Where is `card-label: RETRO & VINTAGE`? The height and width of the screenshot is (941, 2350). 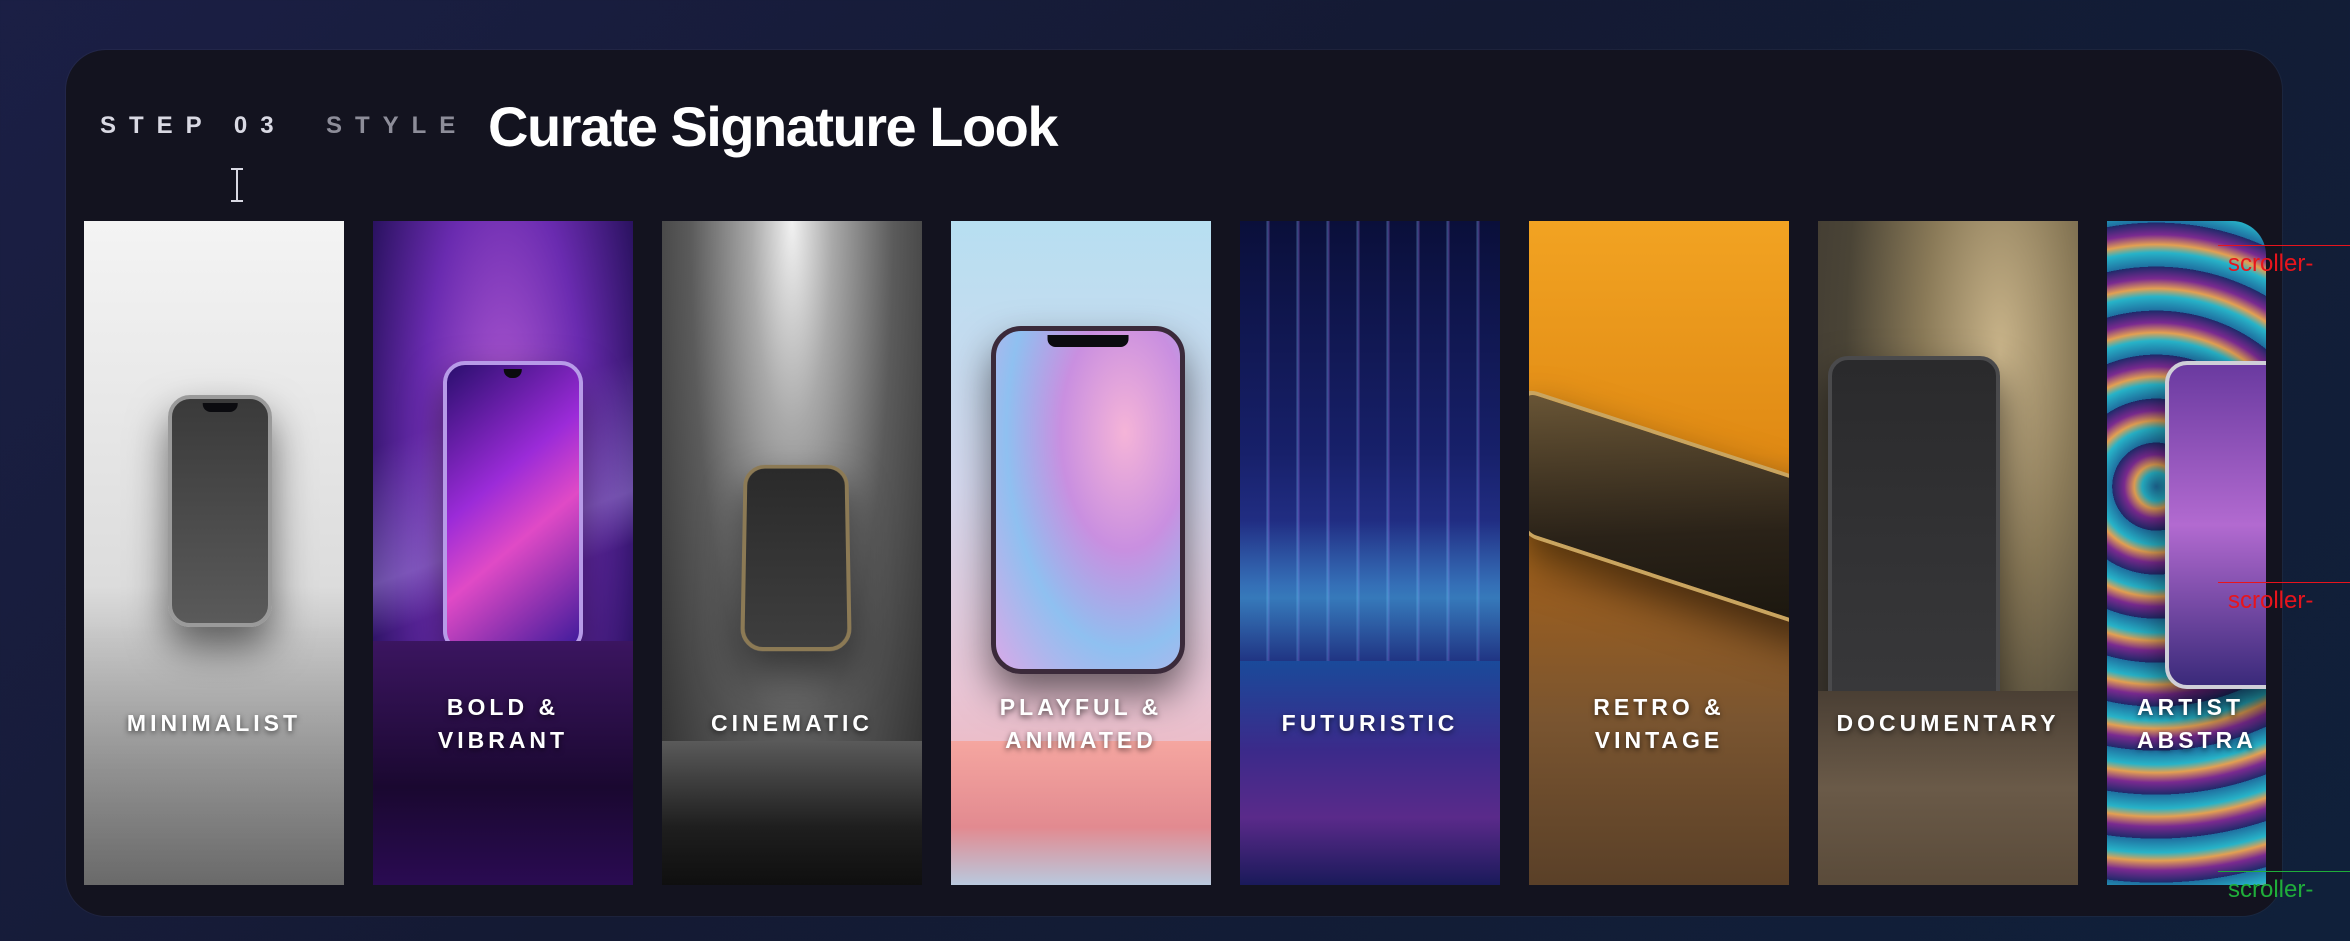 card-label: RETRO & VINTAGE is located at coordinates (1659, 723).